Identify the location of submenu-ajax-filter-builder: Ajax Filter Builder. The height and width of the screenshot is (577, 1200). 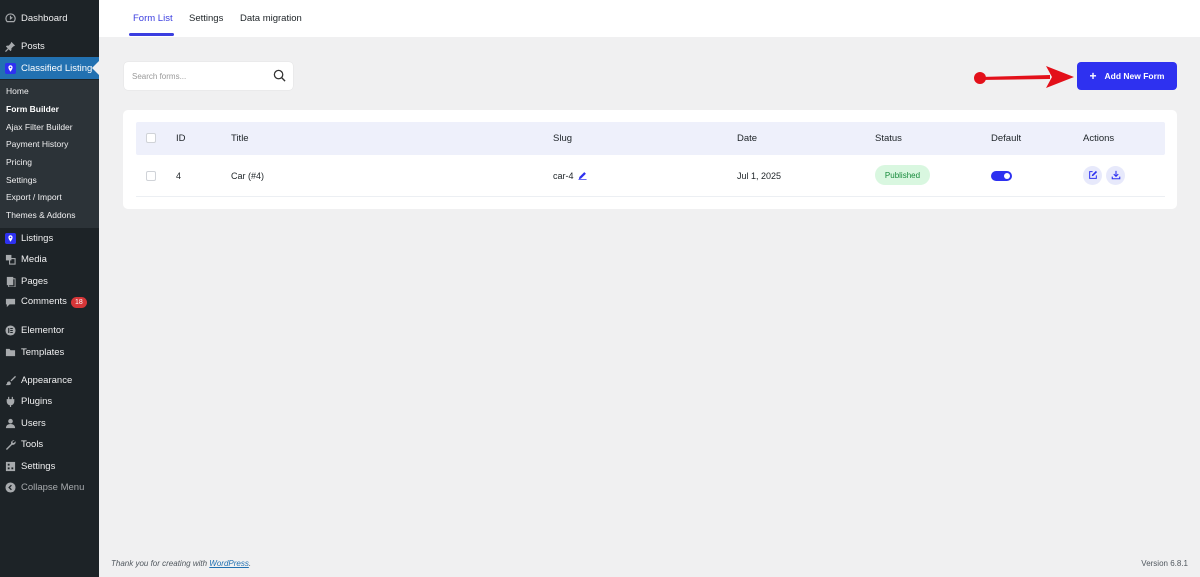
(39, 127).